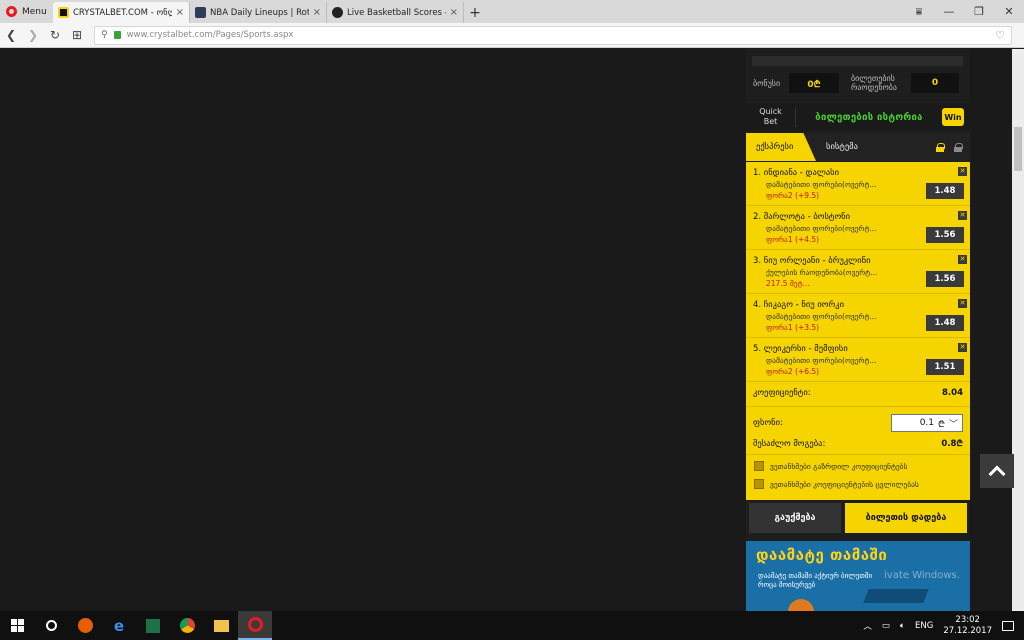 The image size is (1024, 640). I want to click on scroll-to-top-button, so click(997, 471).